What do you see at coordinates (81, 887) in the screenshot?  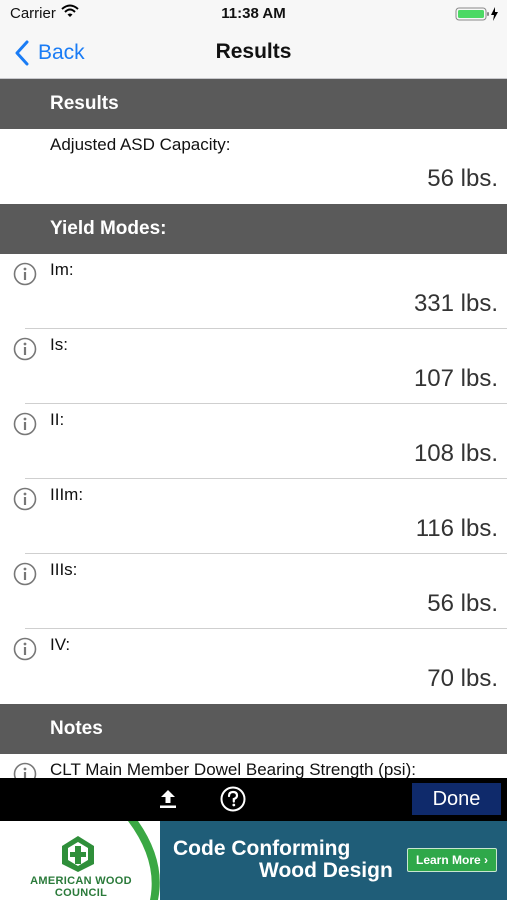 I see `ad-org-name: AMERICAN WOOD COUNCIL` at bounding box center [81, 887].